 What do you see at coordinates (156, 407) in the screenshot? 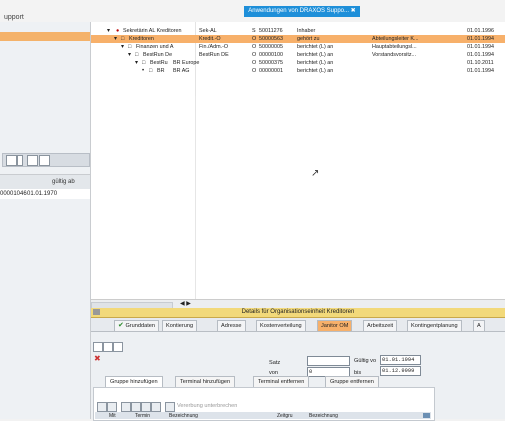
I see `detail-icon` at bounding box center [156, 407].